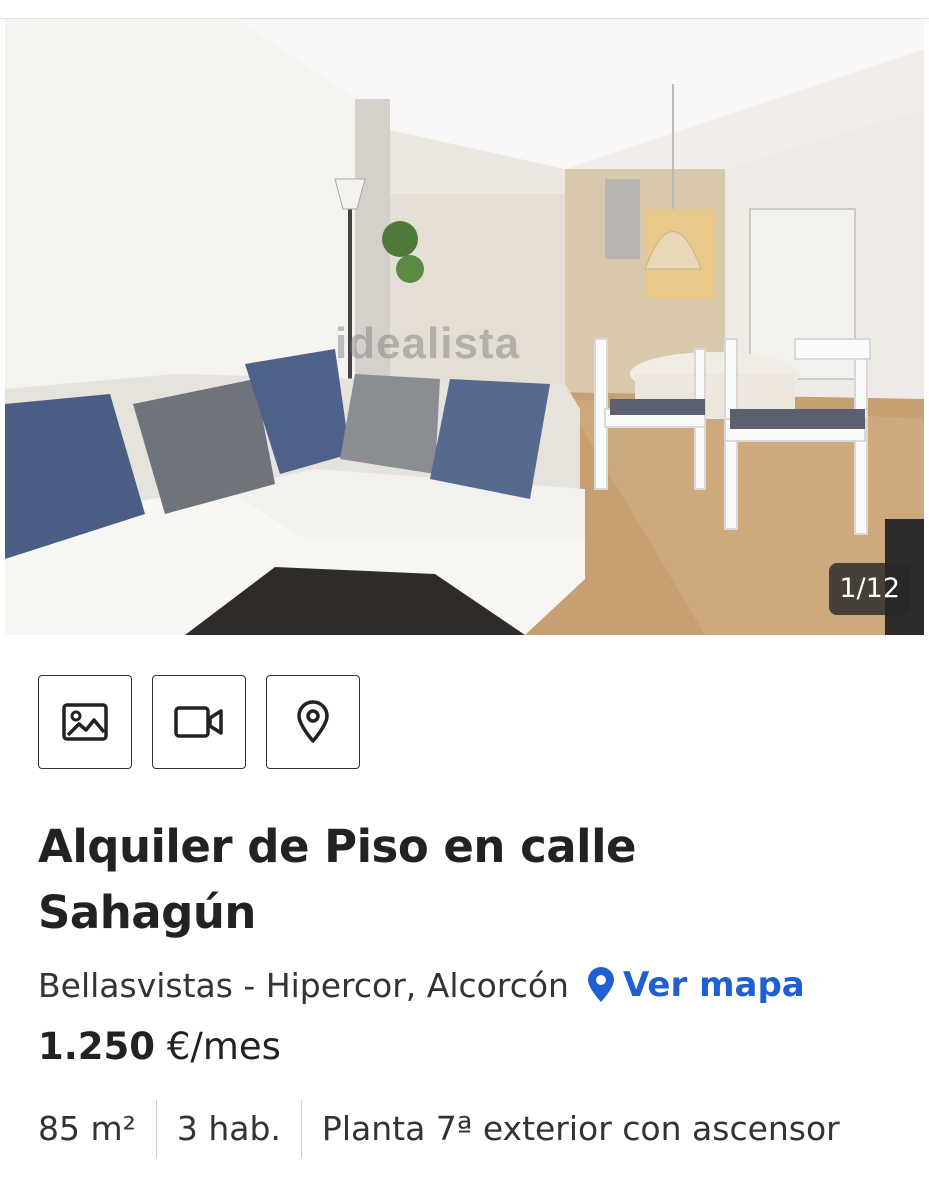 Image resolution: width=929 pixels, height=1200 pixels. I want to click on photos-button, so click(85, 722).